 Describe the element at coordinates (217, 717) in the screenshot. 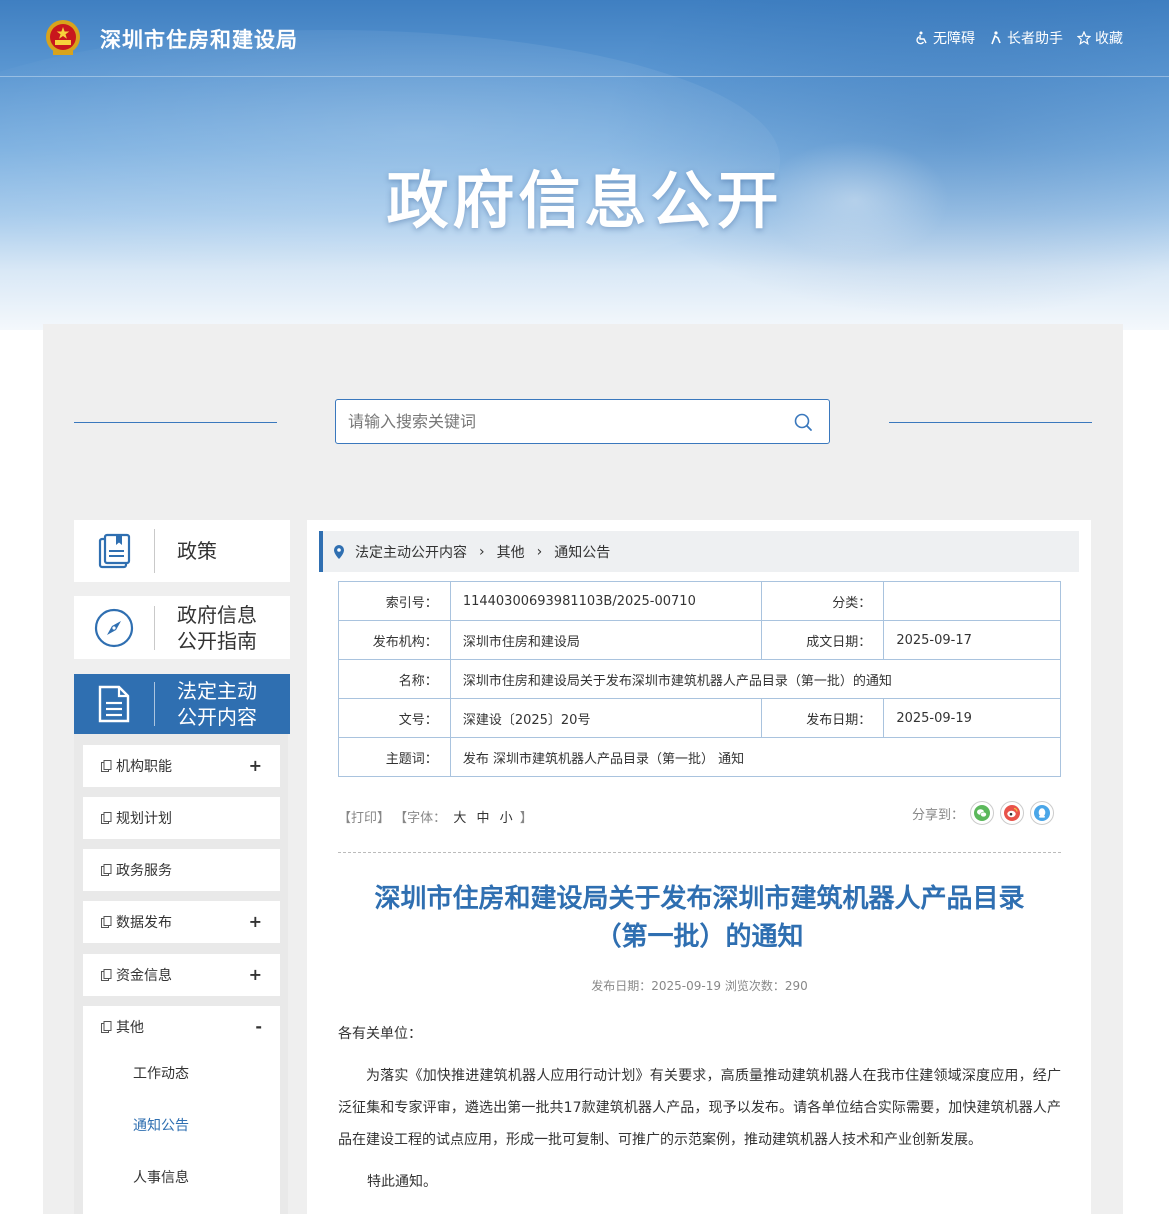

I see `nav-card-label: 公开内容` at that location.